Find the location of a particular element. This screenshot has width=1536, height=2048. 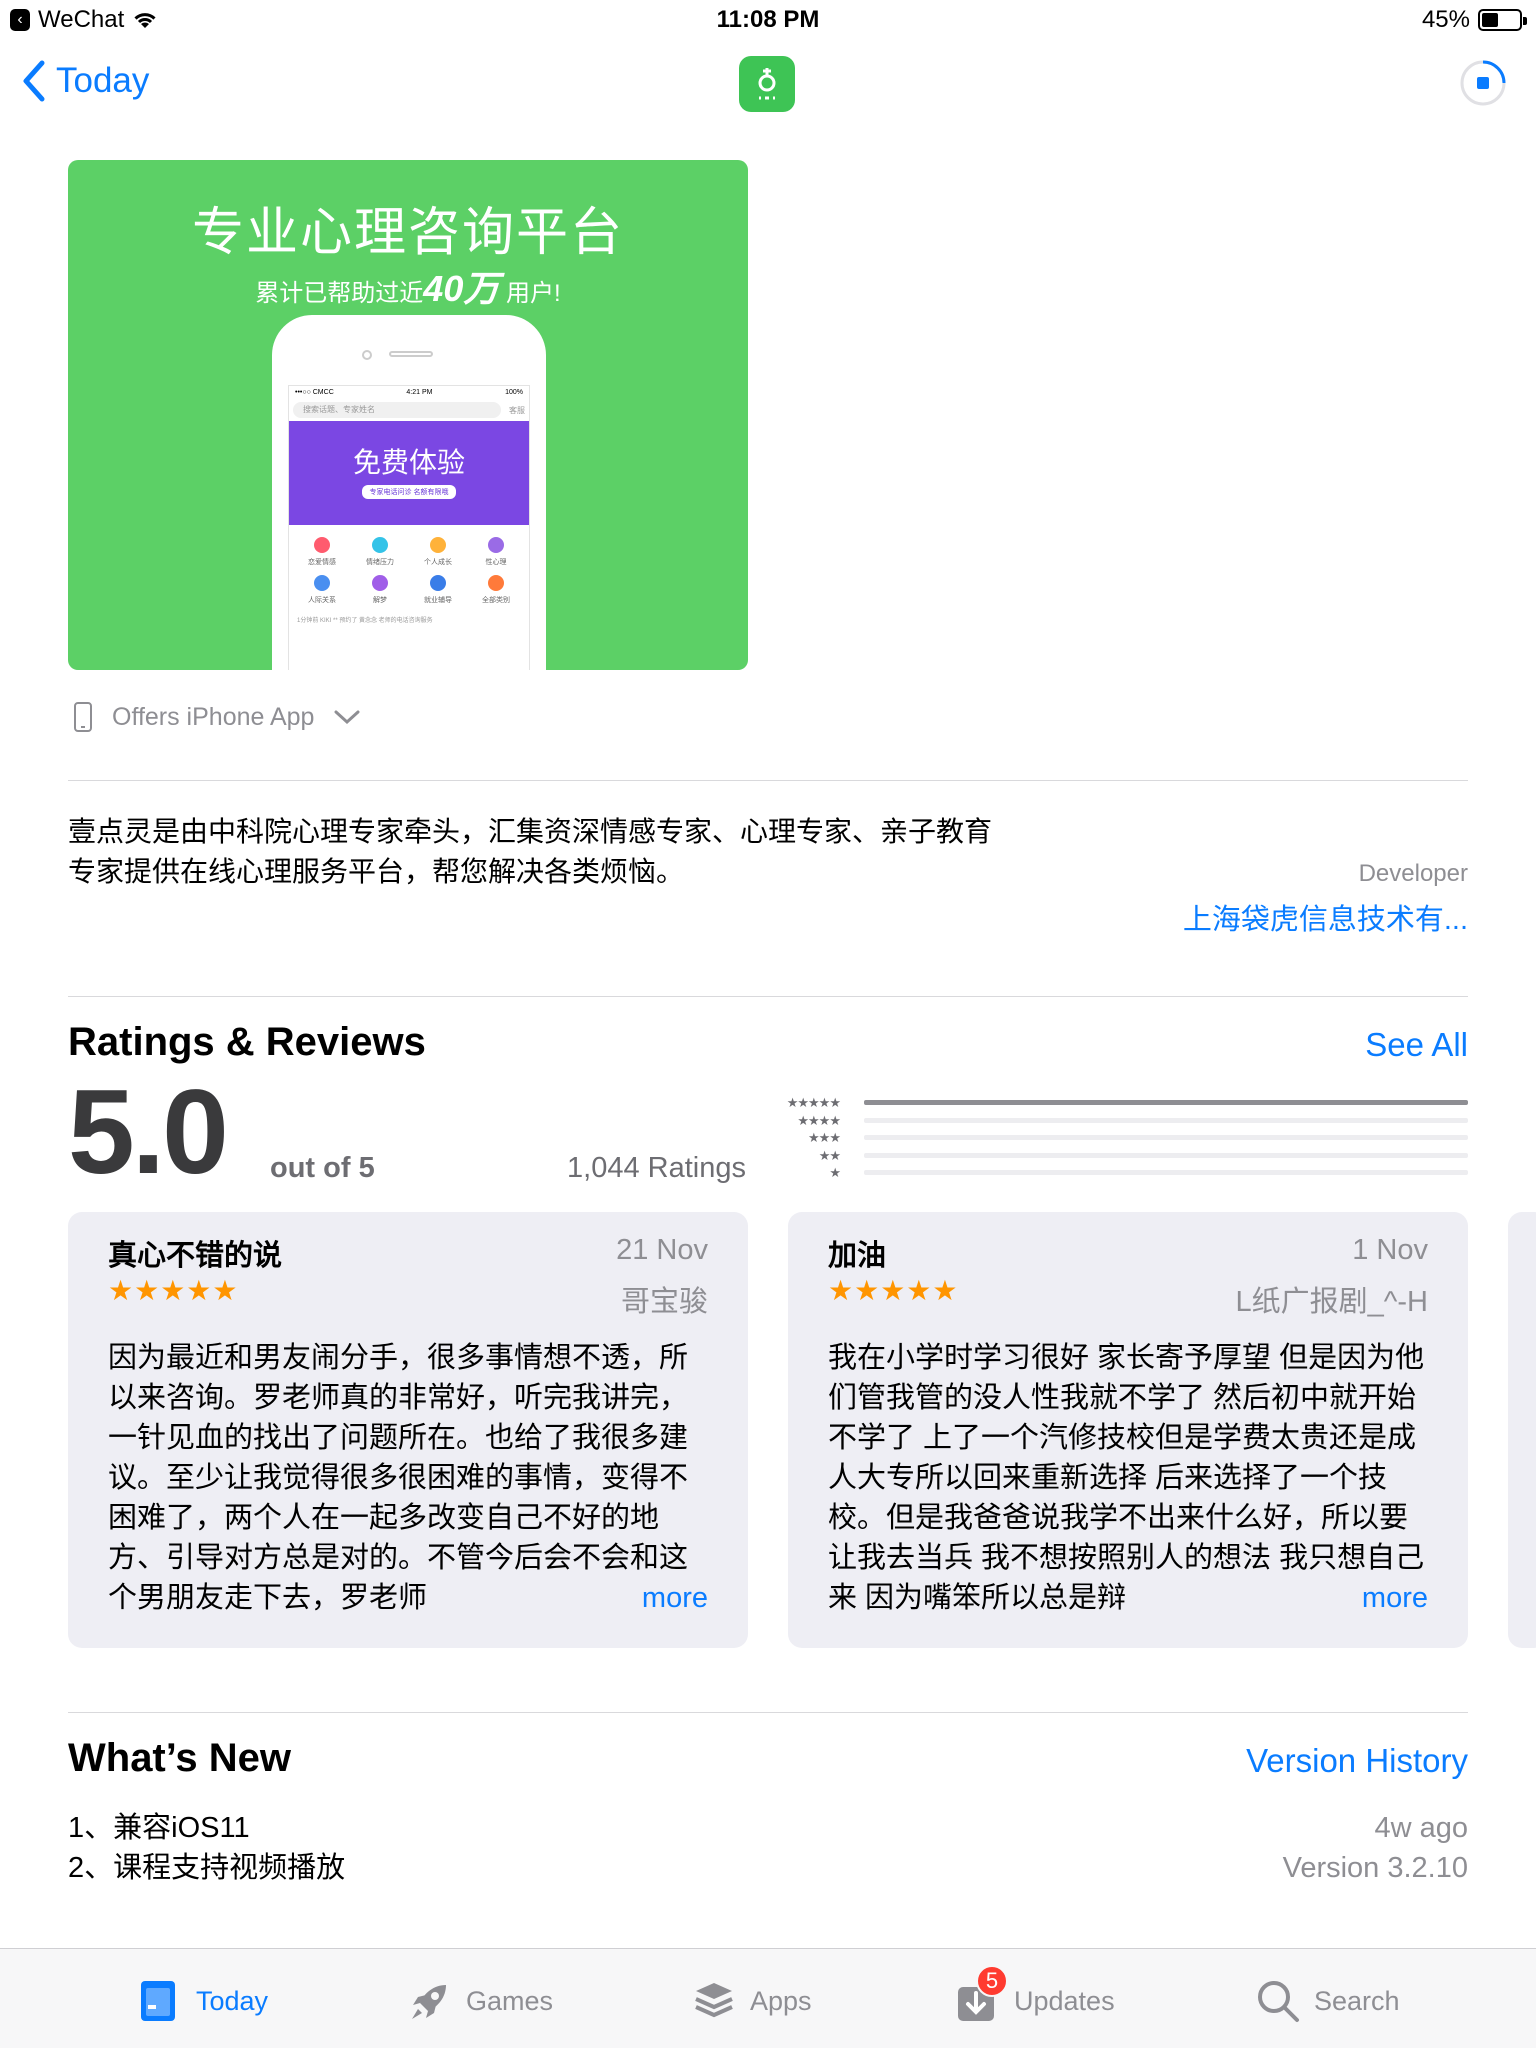

out-of-label: out of 5 is located at coordinates (322, 1168).